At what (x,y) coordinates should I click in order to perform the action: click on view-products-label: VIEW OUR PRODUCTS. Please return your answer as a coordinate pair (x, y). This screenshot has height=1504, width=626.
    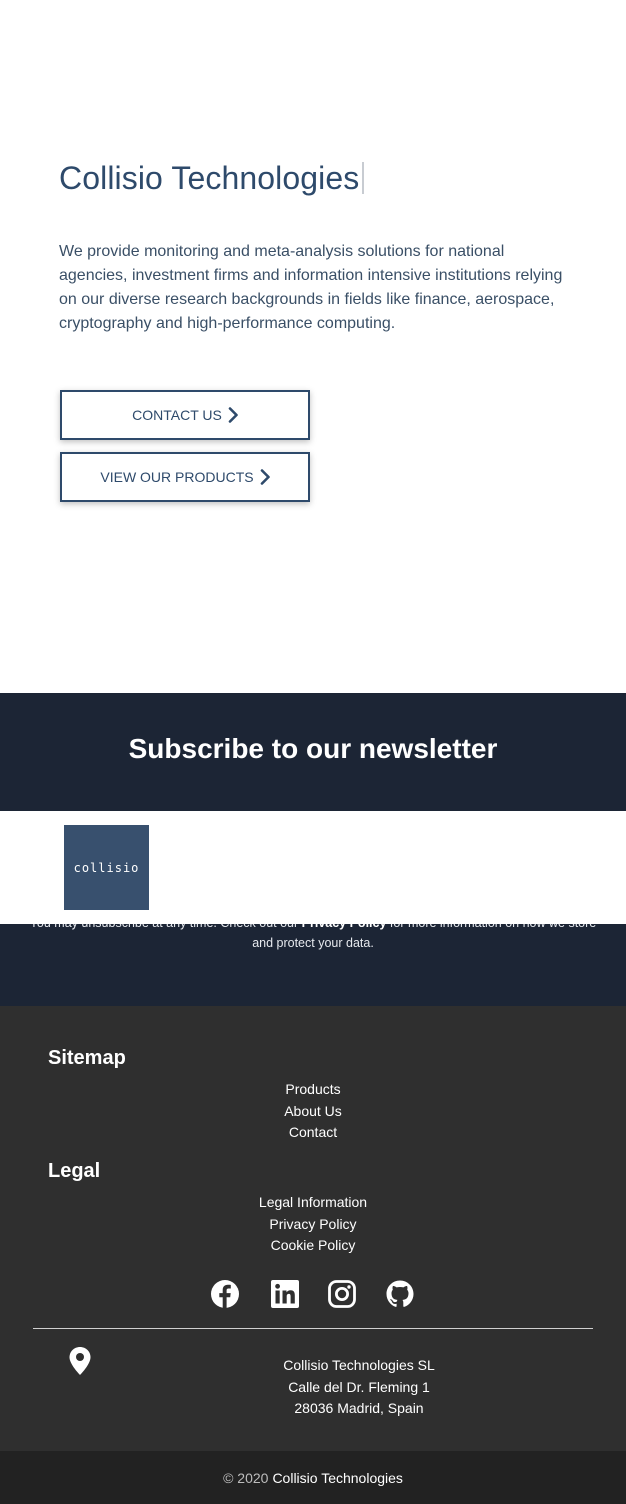
    Looking at the image, I should click on (177, 477).